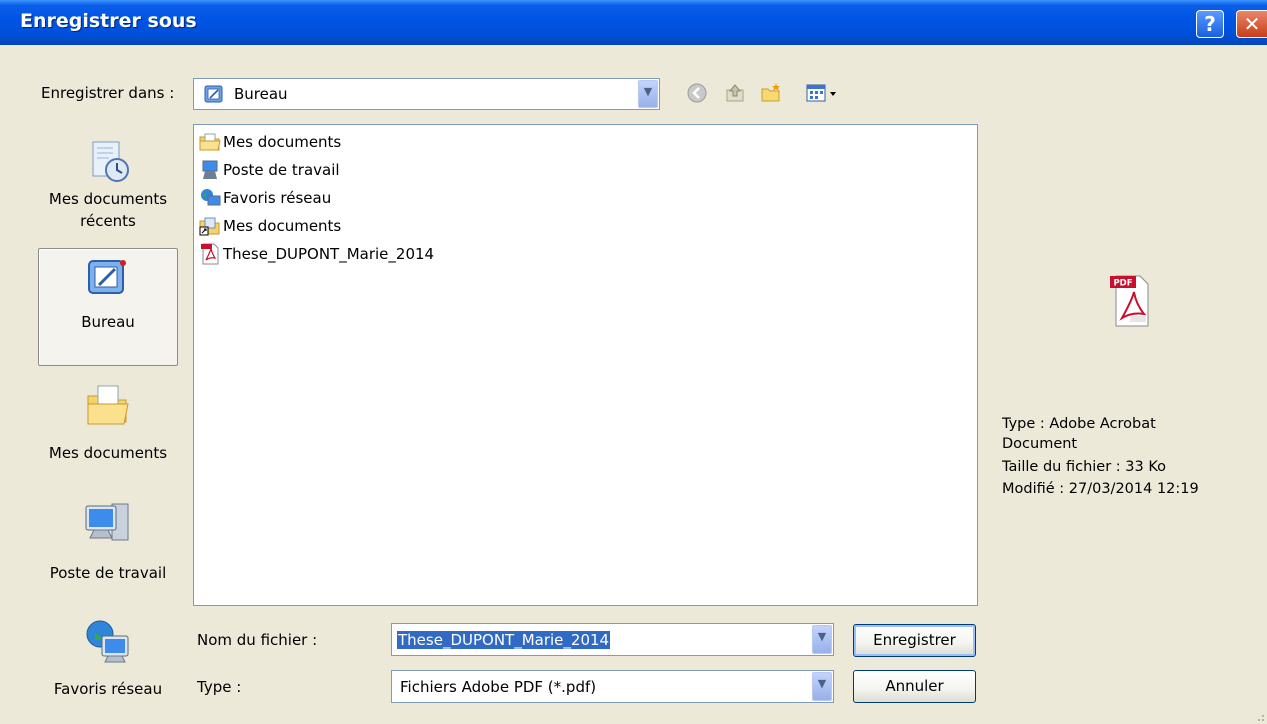  Describe the element at coordinates (108, 322) in the screenshot. I see `place-label: Bureau` at that location.